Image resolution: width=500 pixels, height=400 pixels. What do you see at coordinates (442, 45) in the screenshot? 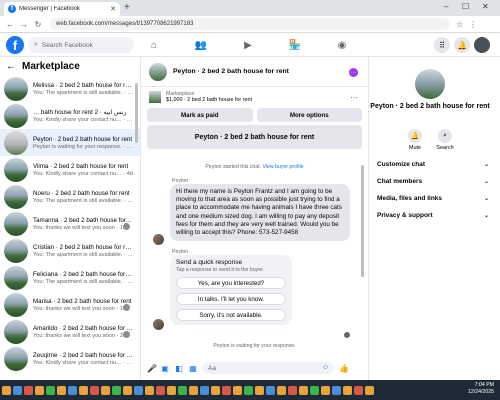
I see `menu-grid-icon: ⠿` at bounding box center [442, 45].